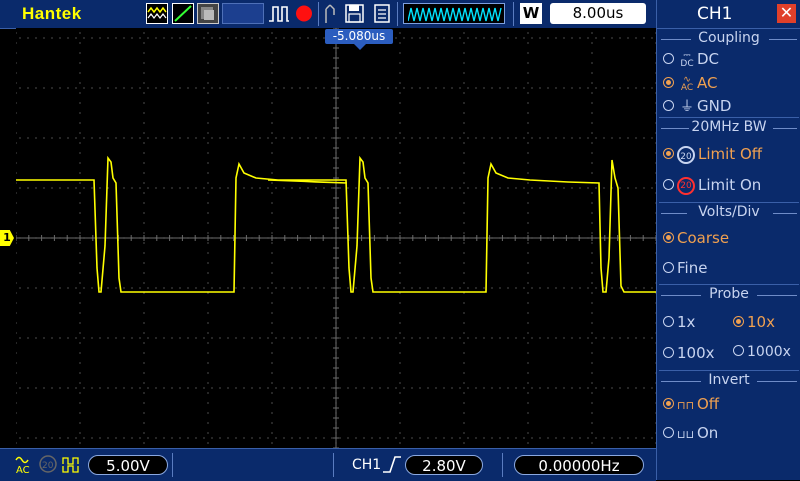 This screenshot has height=481, width=800. What do you see at coordinates (730, 154) in the screenshot?
I see `option-label: Limit Off` at bounding box center [730, 154].